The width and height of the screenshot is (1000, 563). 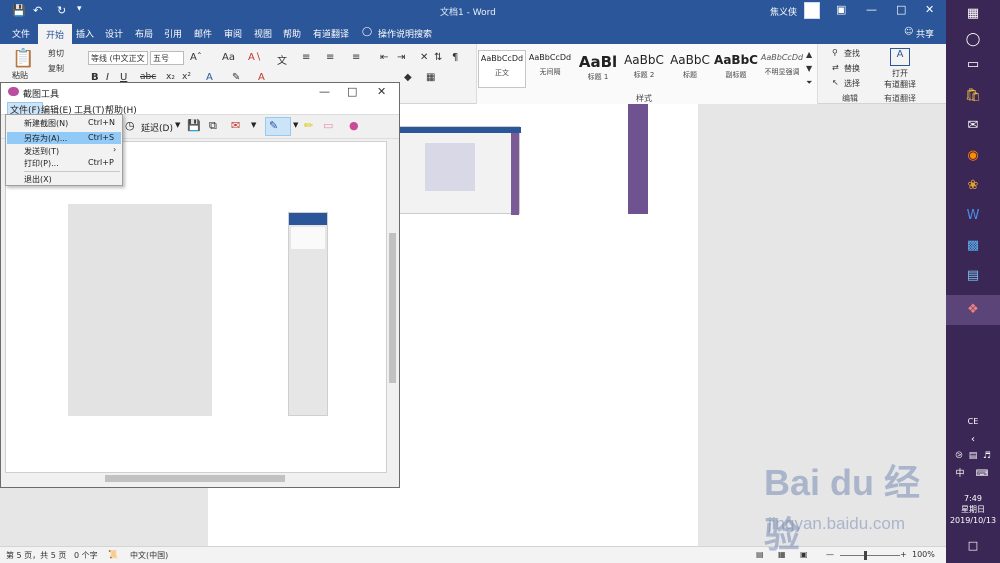 I want to click on browser-icon: ❀, so click(x=973, y=186).